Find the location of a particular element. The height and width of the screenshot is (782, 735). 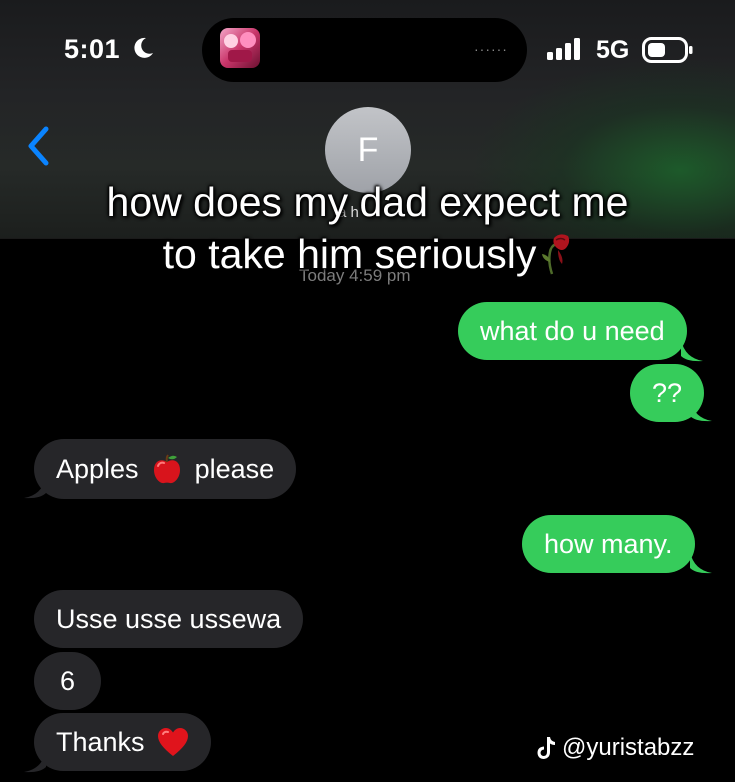

message-bubble-outgoing: what do u need is located at coordinates (572, 331).